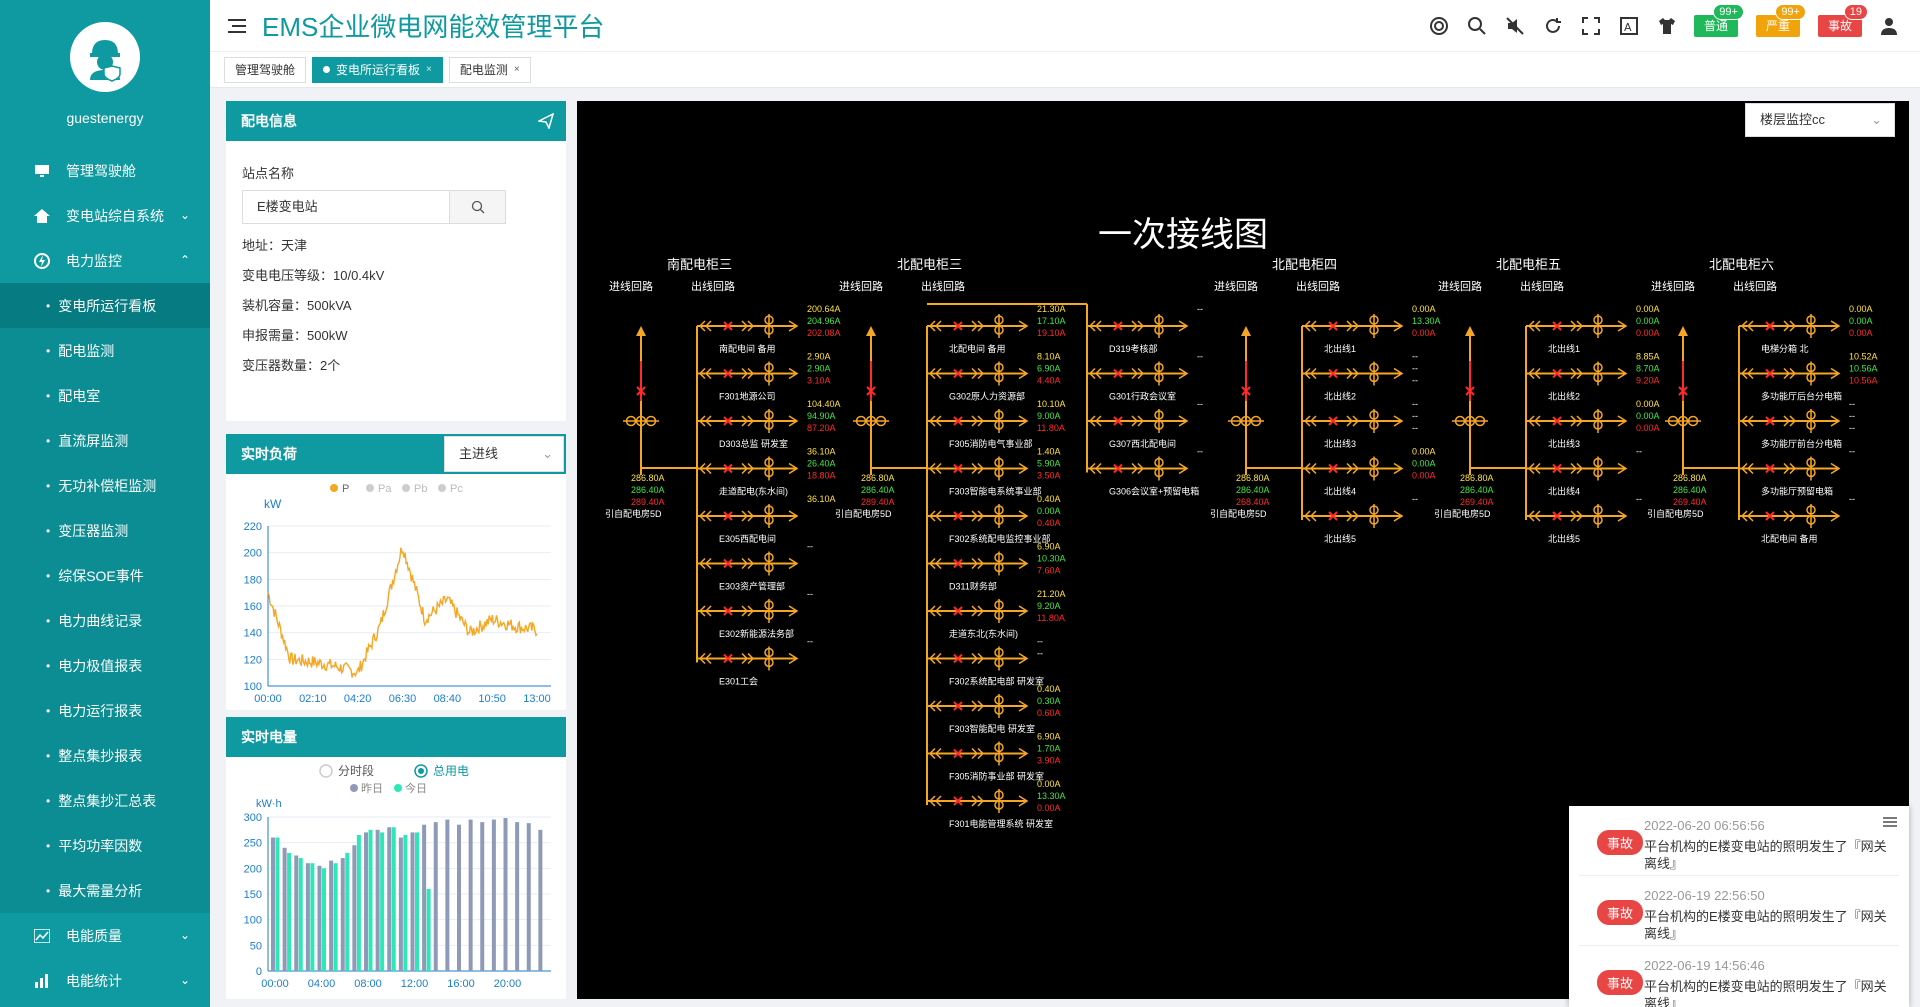 The height and width of the screenshot is (1007, 1920). Describe the element at coordinates (105, 260) in the screenshot. I see `sidebar-item-2: 电力监控 ⌃` at that location.